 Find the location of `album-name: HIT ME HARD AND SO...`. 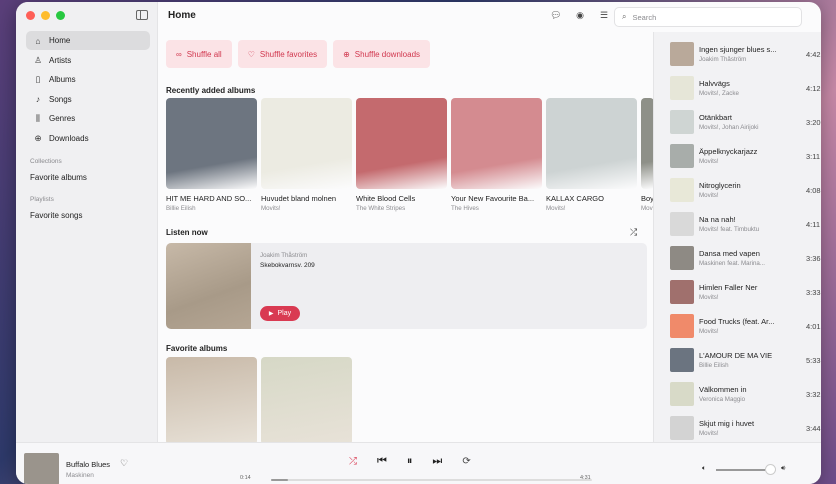

album-name: HIT ME HARD AND SO... is located at coordinates (209, 198).